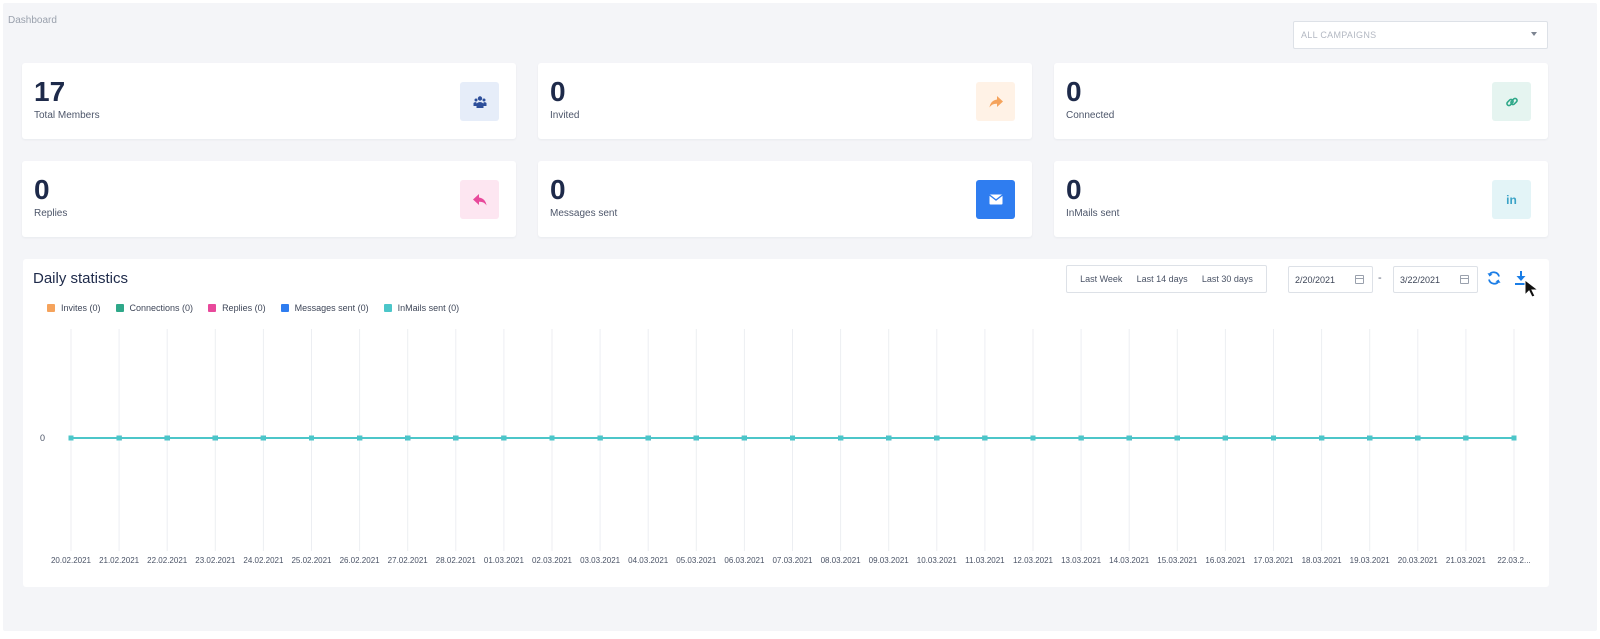 The width and height of the screenshot is (1600, 639). Describe the element at coordinates (565, 115) in the screenshot. I see `stat-label: Invited` at that location.